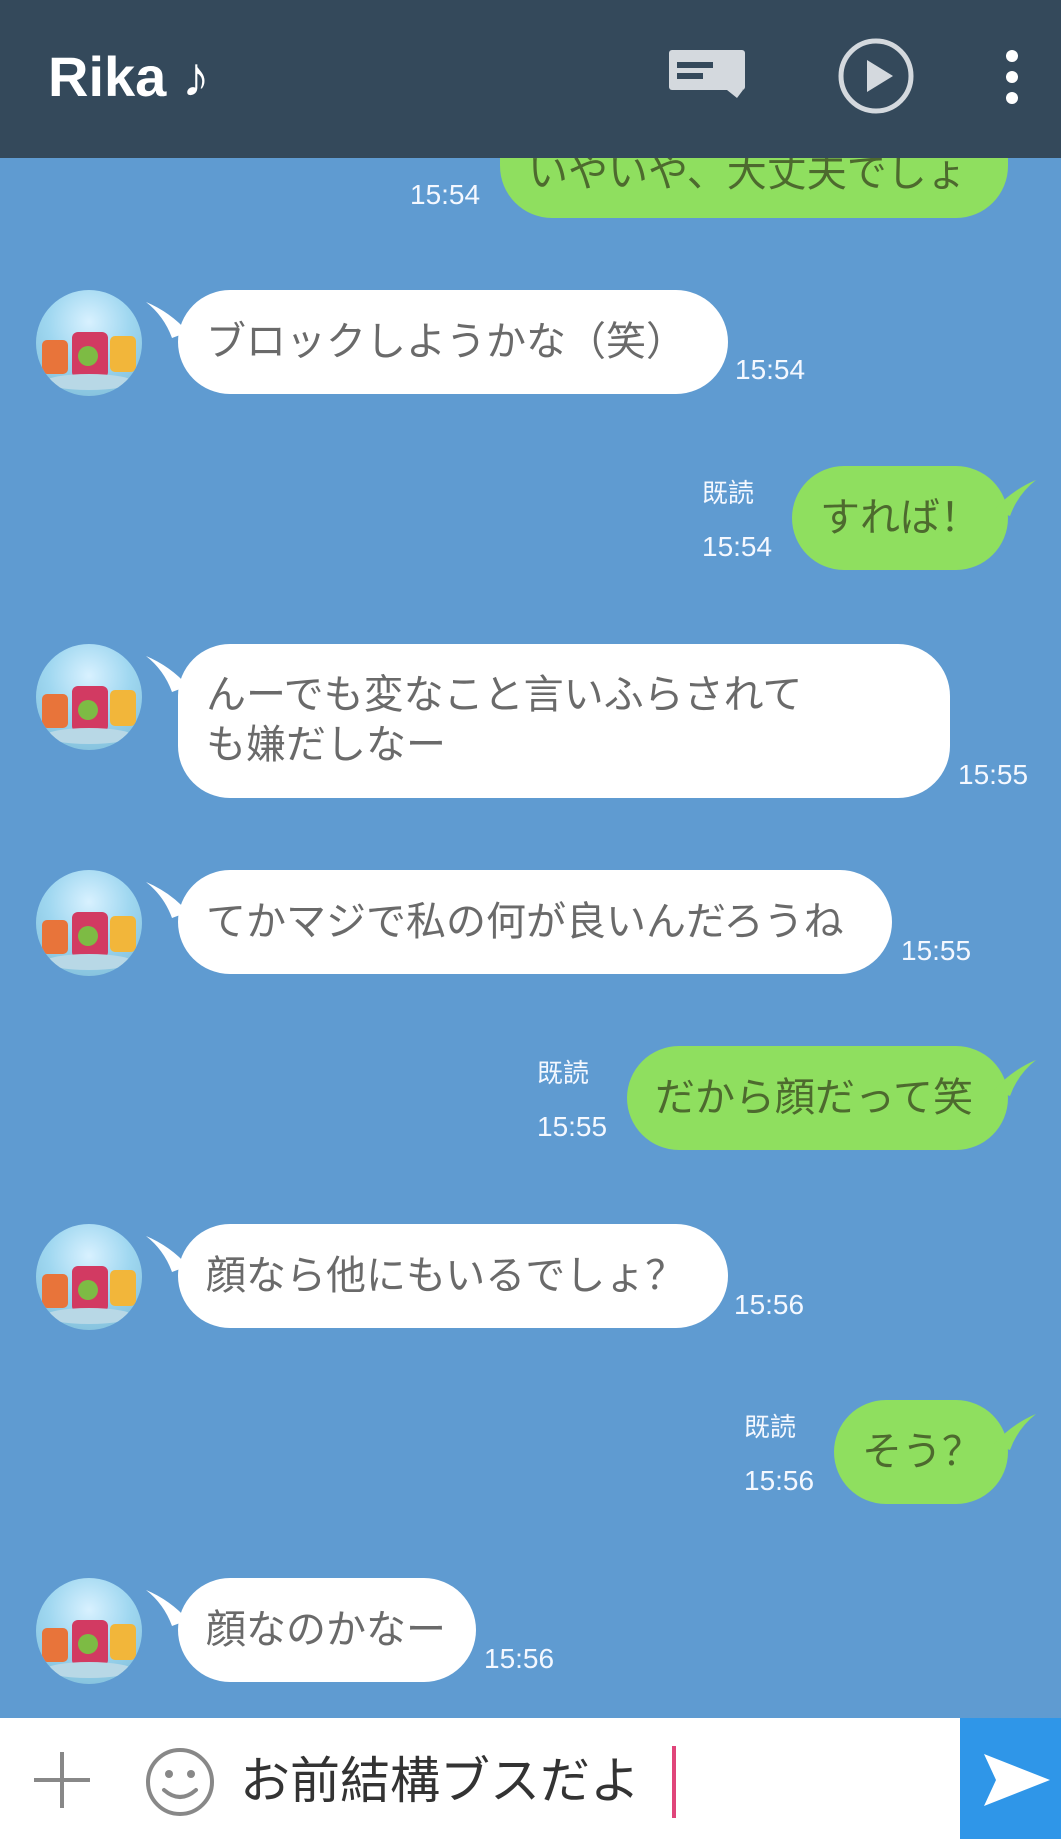  Describe the element at coordinates (180, 1784) in the screenshot. I see `smiley-icon` at that location.